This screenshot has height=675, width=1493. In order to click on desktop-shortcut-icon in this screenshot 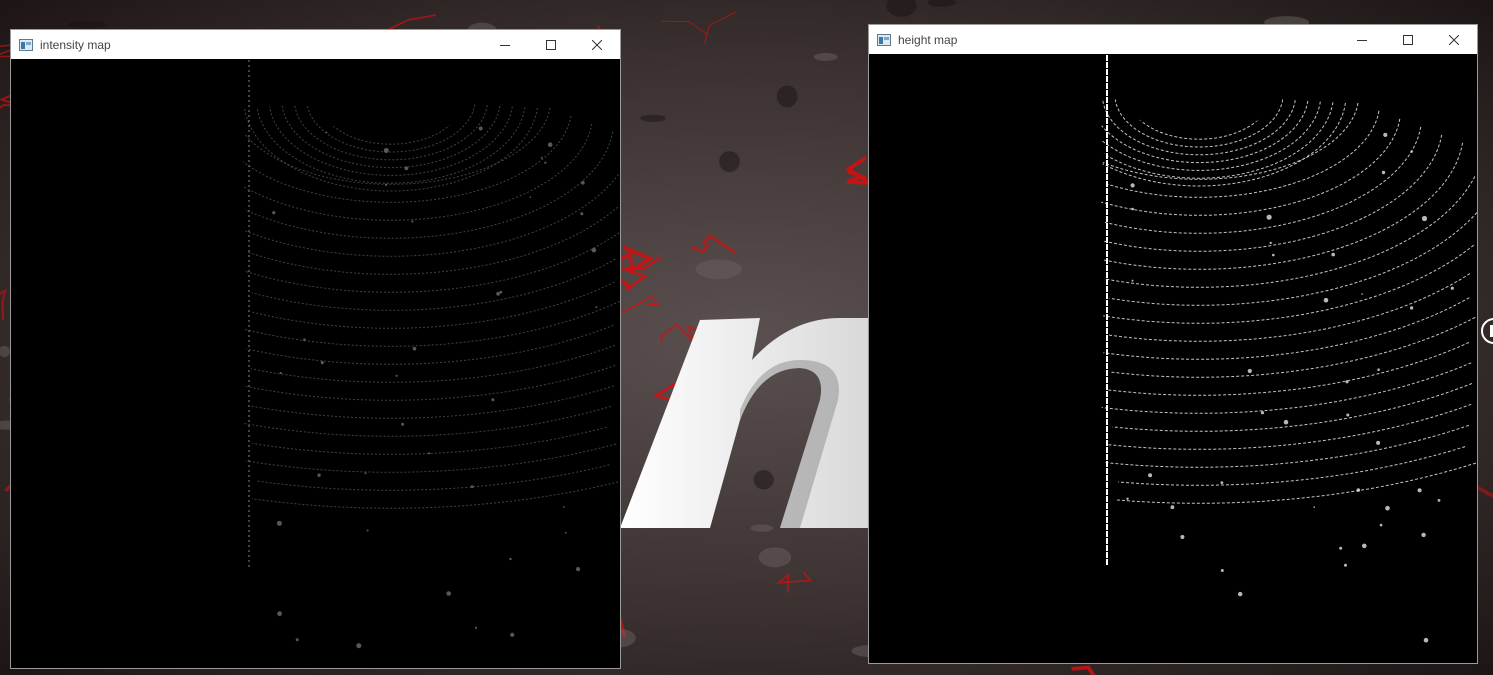, I will do `click(1486, 331)`.